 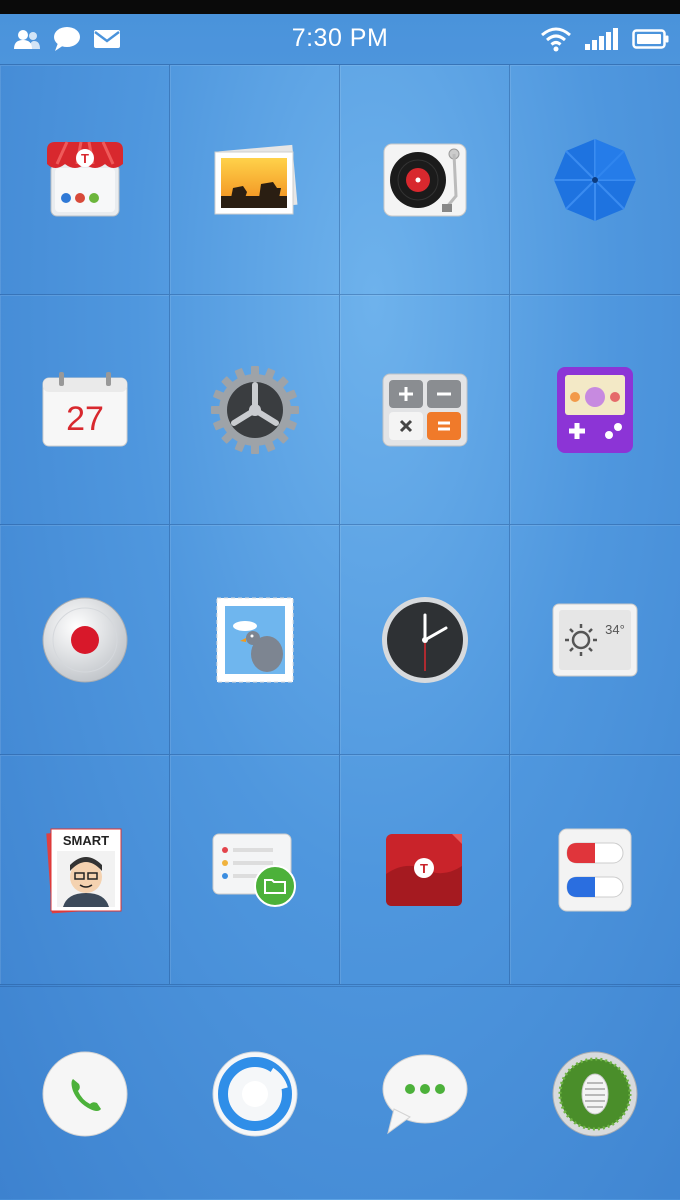 I want to click on app-cell: SMART, so click(x=85, y=870).